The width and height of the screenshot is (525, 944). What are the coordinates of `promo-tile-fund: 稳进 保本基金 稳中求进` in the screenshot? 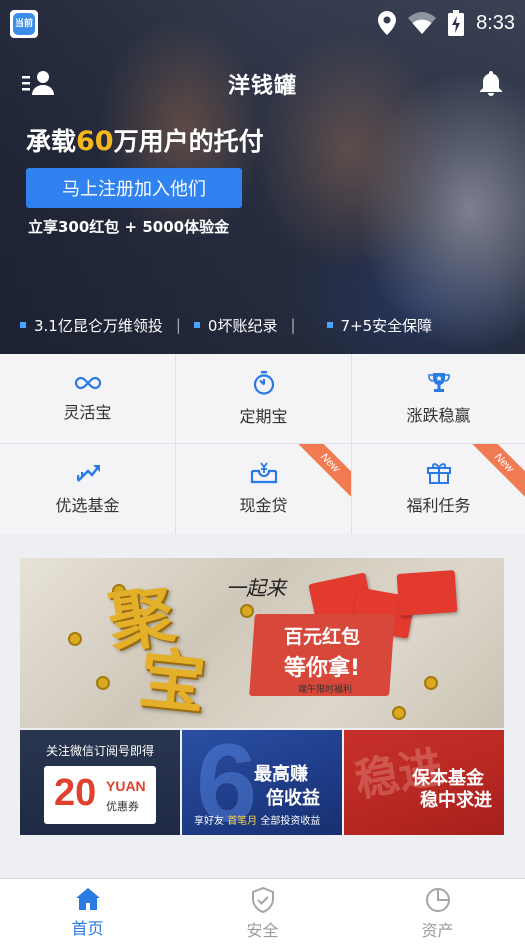 It's located at (424, 782).